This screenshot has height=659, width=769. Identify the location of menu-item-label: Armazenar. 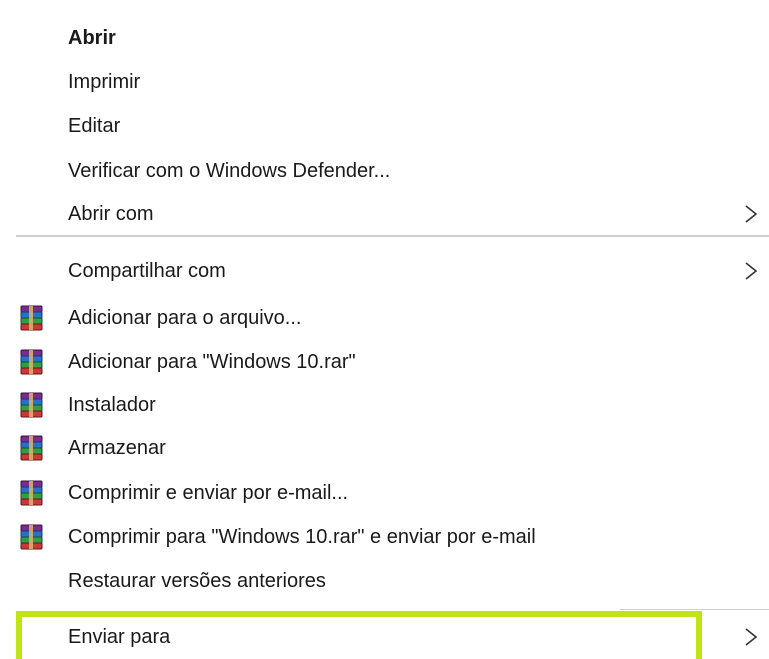
(117, 448).